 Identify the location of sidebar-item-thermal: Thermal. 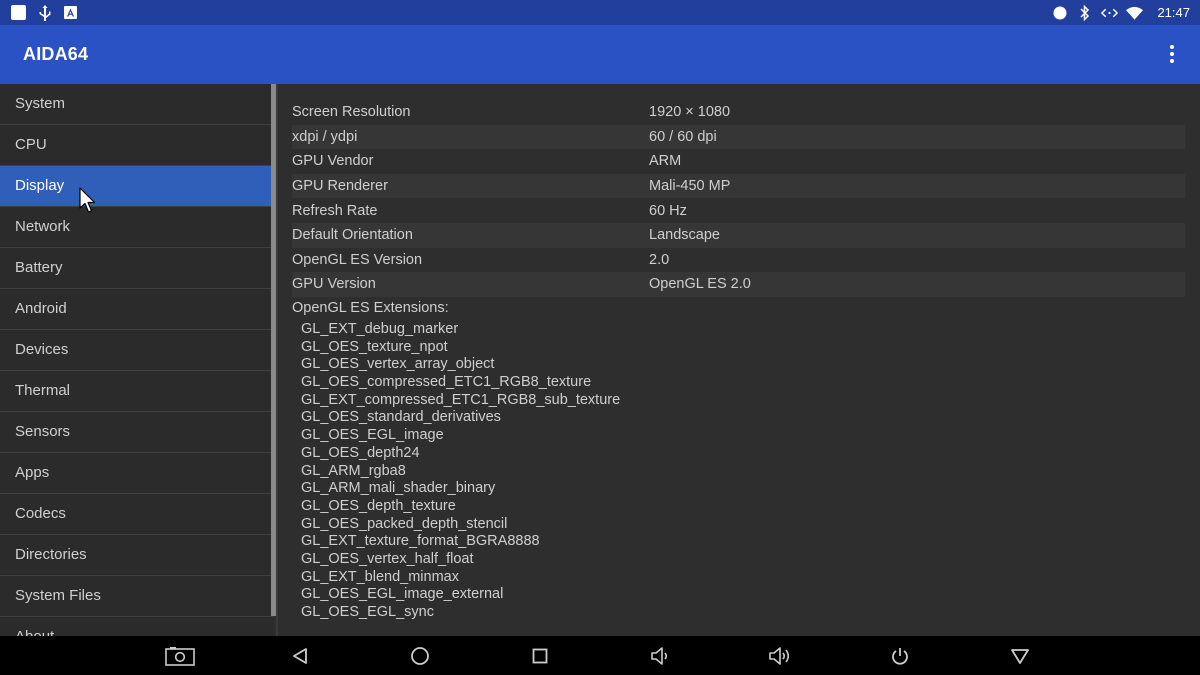
(136, 391).